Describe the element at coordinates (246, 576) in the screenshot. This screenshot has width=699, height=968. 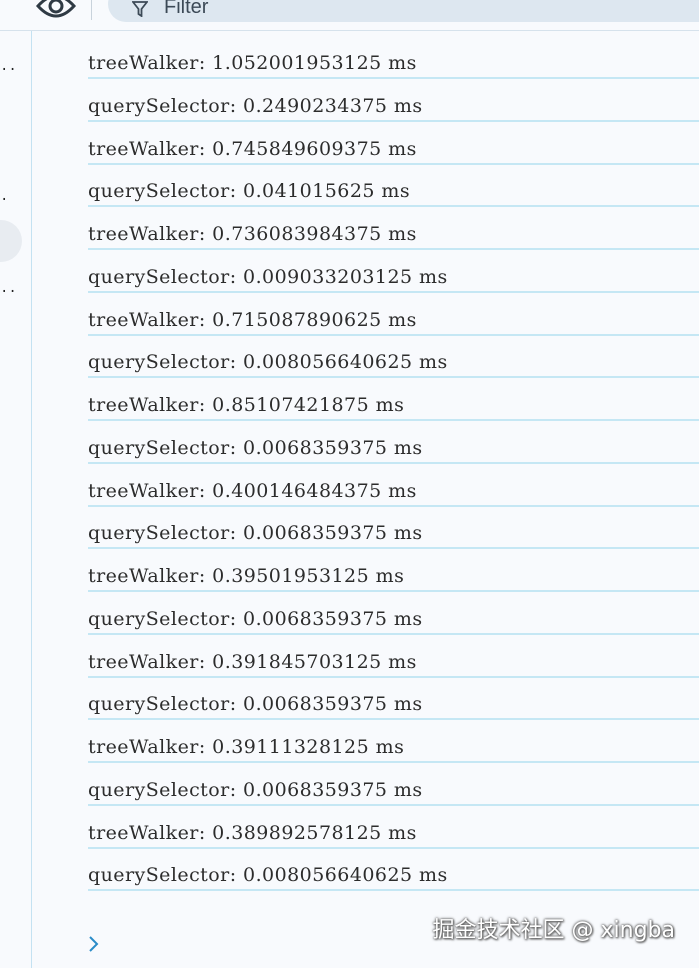
I see `log-message: treeWalker: 0.39501953125 ms` at that location.